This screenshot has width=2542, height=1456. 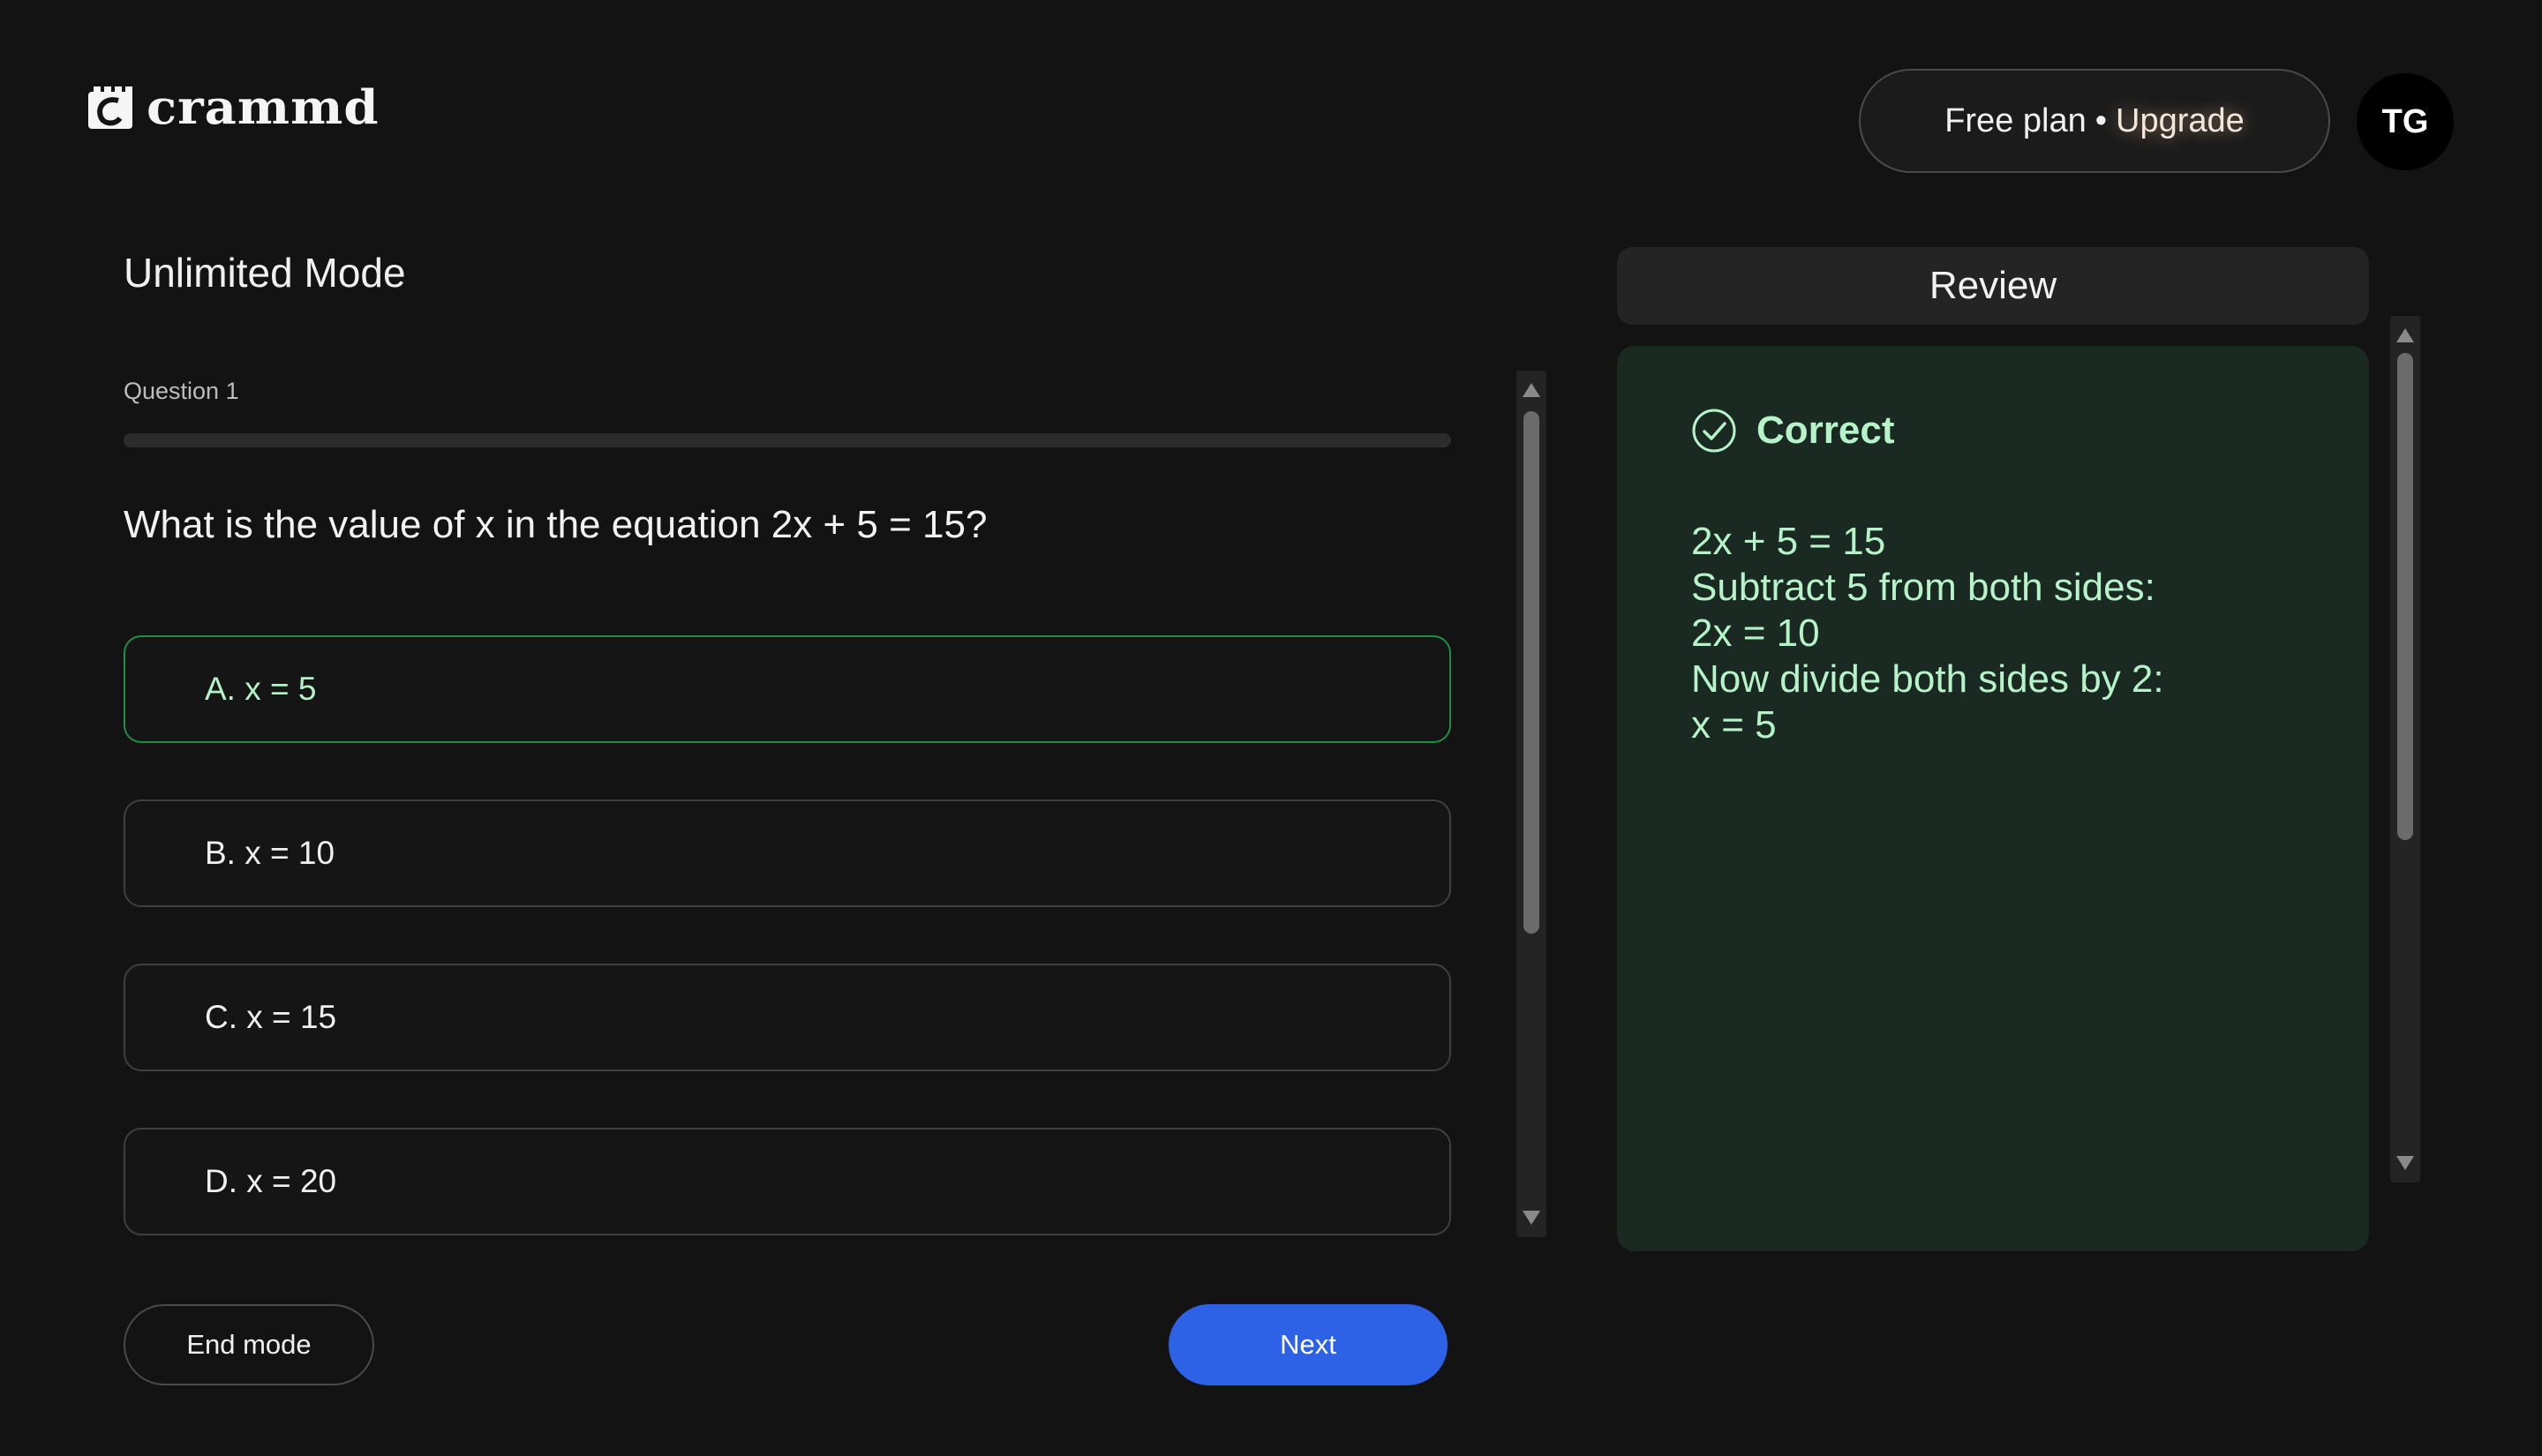 What do you see at coordinates (787, 853) in the screenshot?
I see `answer-option-b: B. x = 10` at bounding box center [787, 853].